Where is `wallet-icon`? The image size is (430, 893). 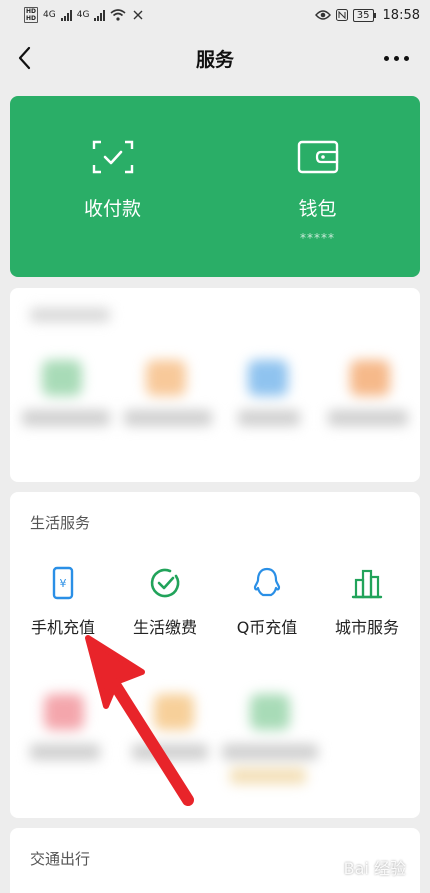
wallet-icon is located at coordinates (317, 157).